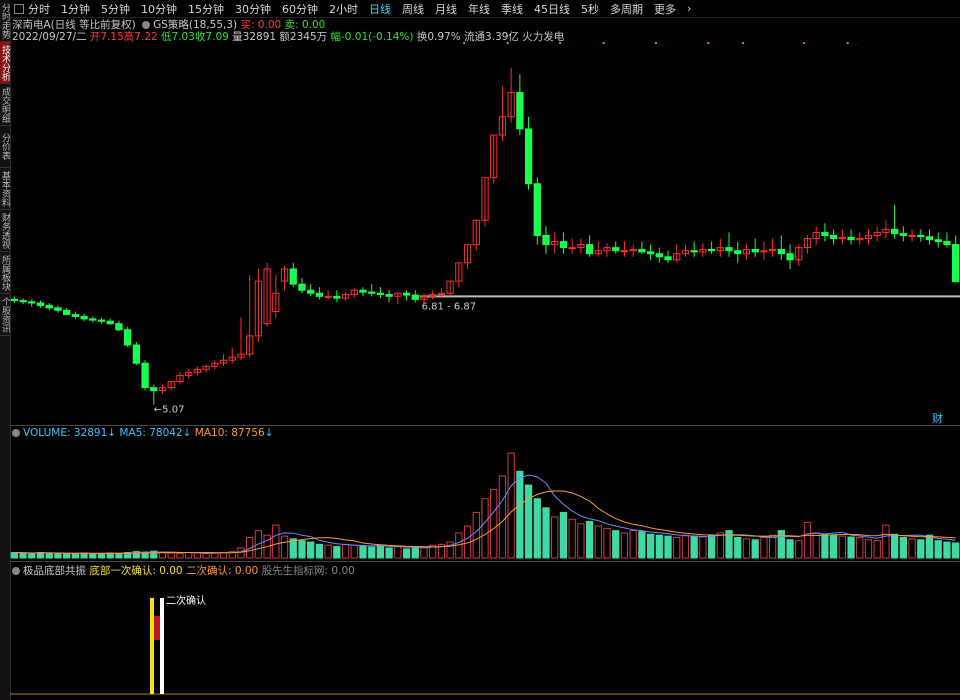 The height and width of the screenshot is (700, 960). What do you see at coordinates (39, 9) in the screenshot?
I see `period-tab-0: 分时` at bounding box center [39, 9].